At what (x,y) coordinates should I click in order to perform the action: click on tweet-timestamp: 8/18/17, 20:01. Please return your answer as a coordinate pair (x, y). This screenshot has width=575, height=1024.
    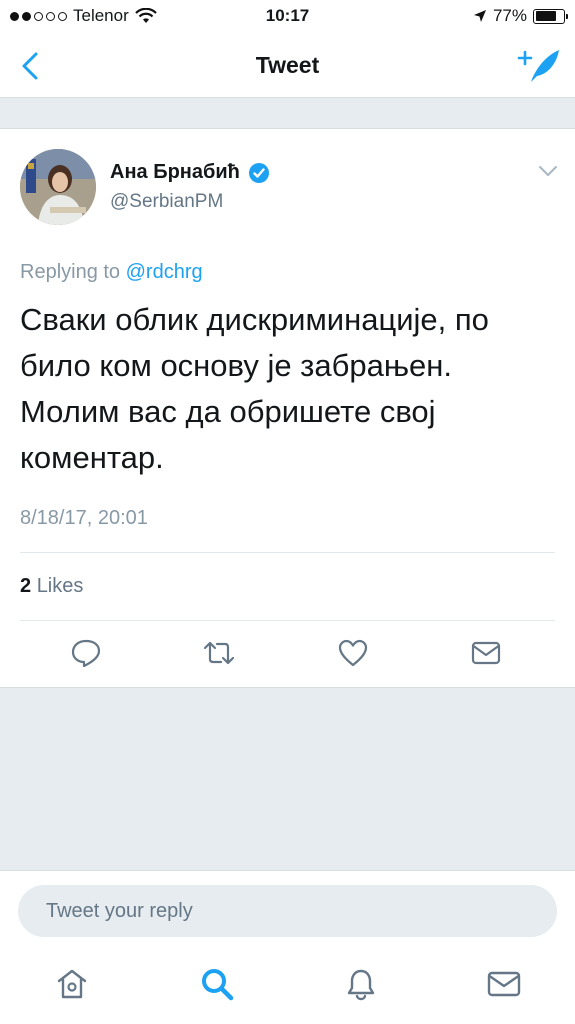
    Looking at the image, I should click on (84, 518).